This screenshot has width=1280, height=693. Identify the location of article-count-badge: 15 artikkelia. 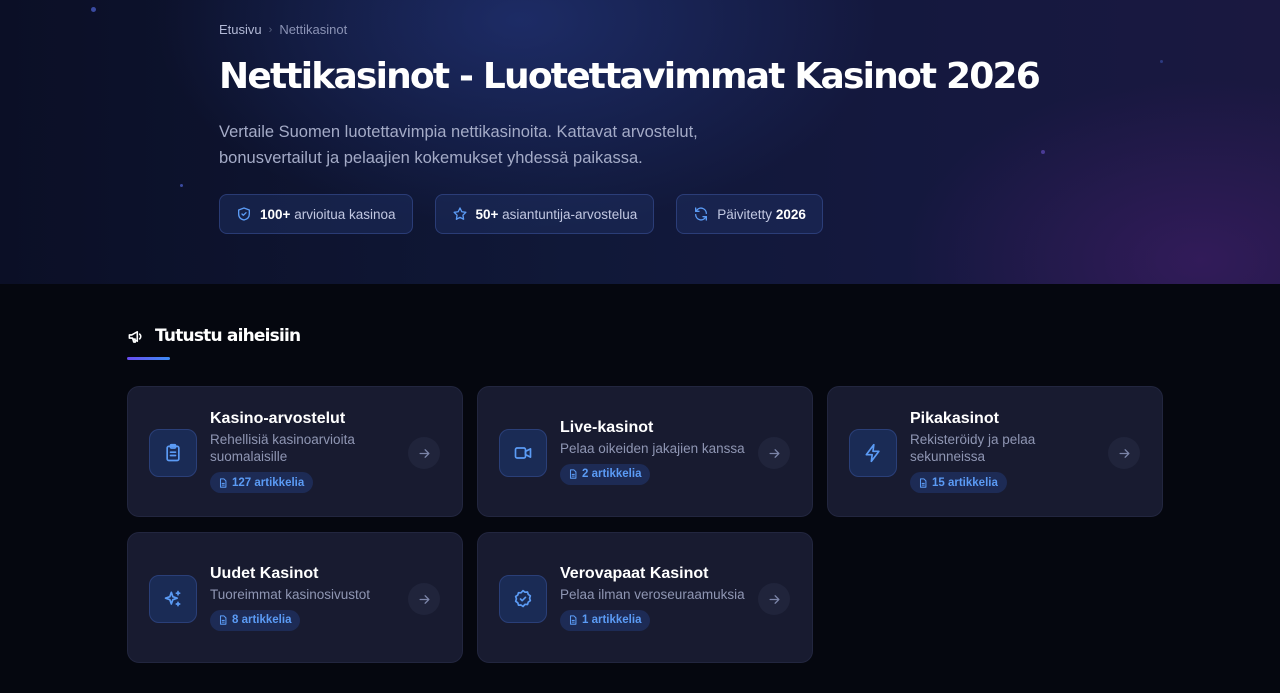
(958, 482).